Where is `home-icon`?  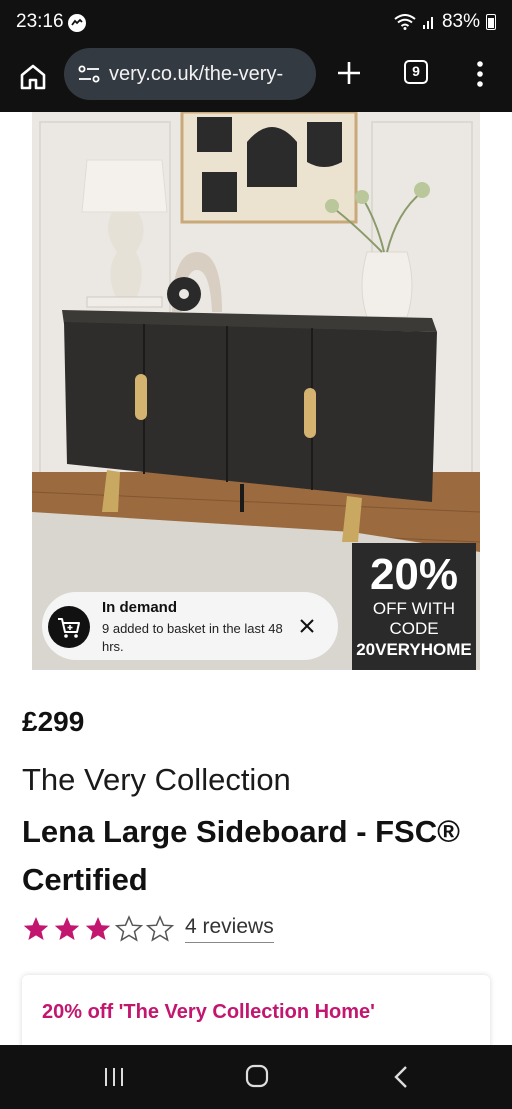 home-icon is located at coordinates (33, 77).